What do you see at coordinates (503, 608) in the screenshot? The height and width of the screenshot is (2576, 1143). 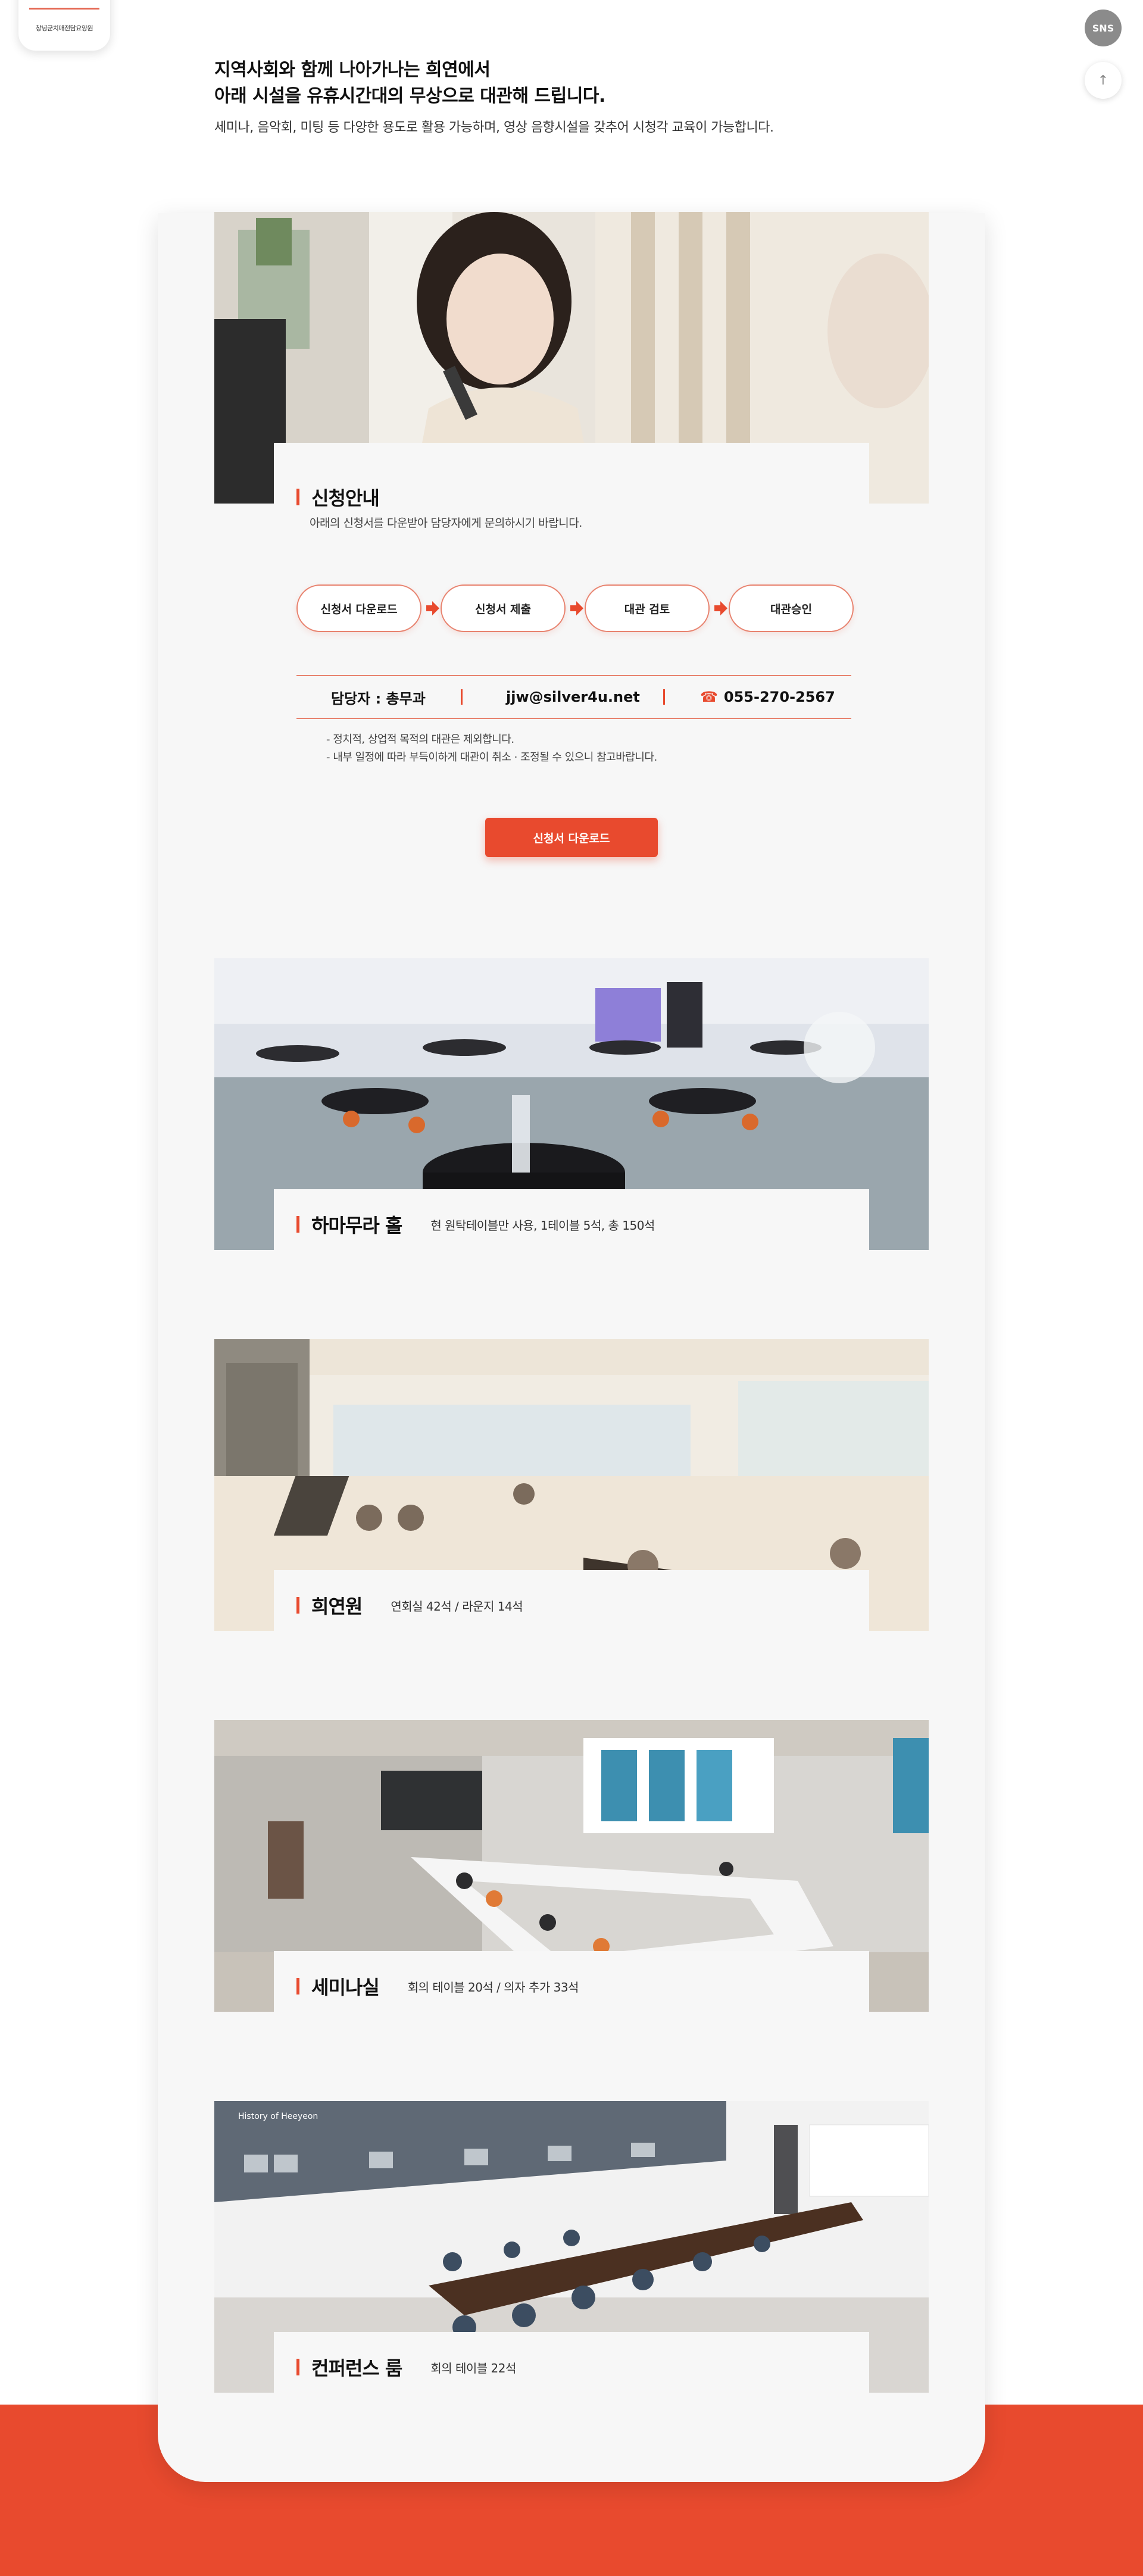 I see `step-submit: 신청서 제출` at bounding box center [503, 608].